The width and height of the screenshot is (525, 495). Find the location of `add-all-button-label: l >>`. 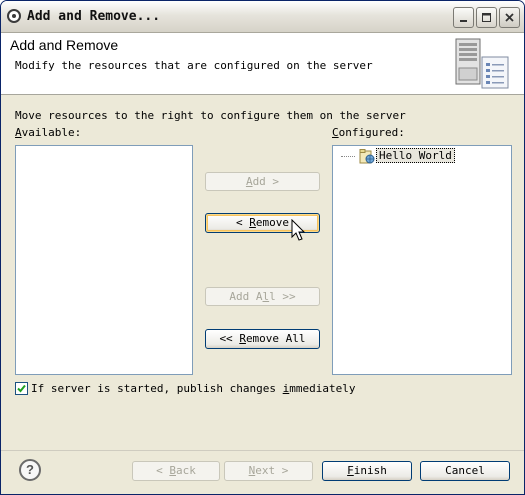

add-all-button-label: l >> is located at coordinates (282, 296).